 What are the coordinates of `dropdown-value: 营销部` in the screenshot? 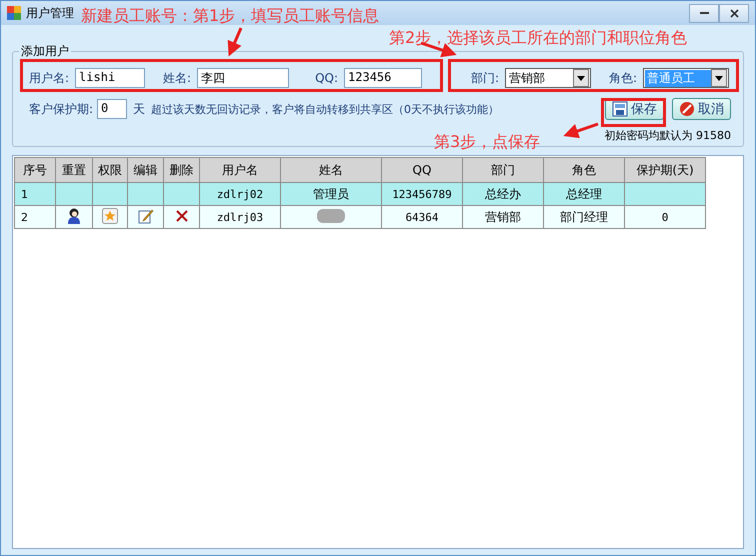 It's located at (527, 78).